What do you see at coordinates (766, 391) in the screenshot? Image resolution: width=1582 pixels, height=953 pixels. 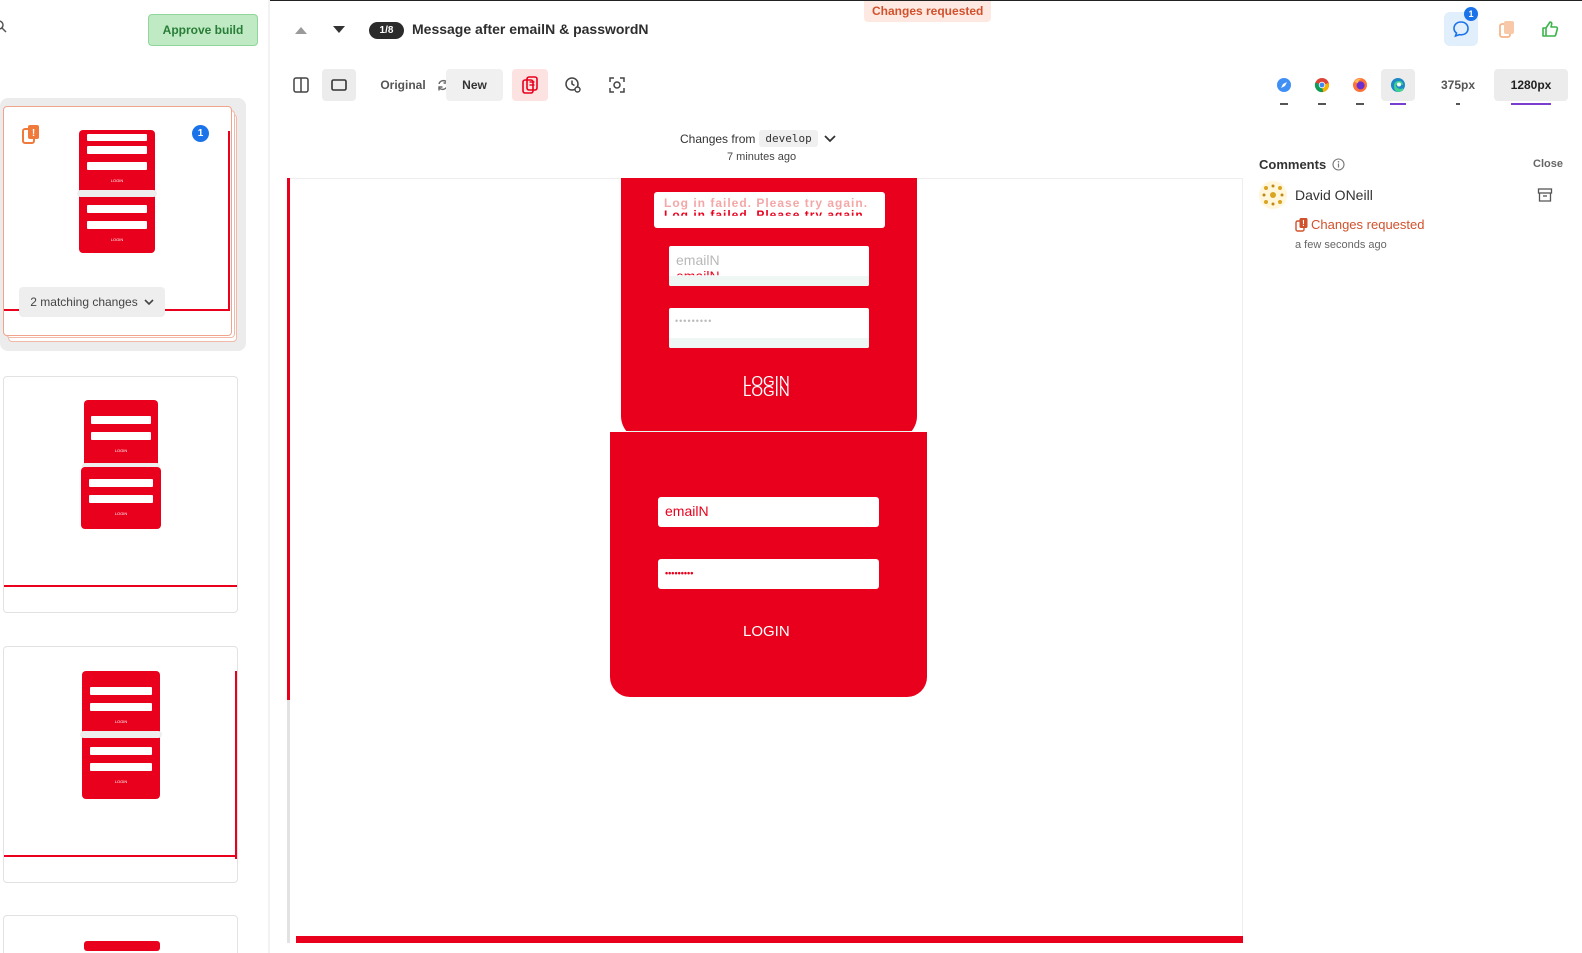 I see `login-button-diff: LOGIN` at bounding box center [766, 391].